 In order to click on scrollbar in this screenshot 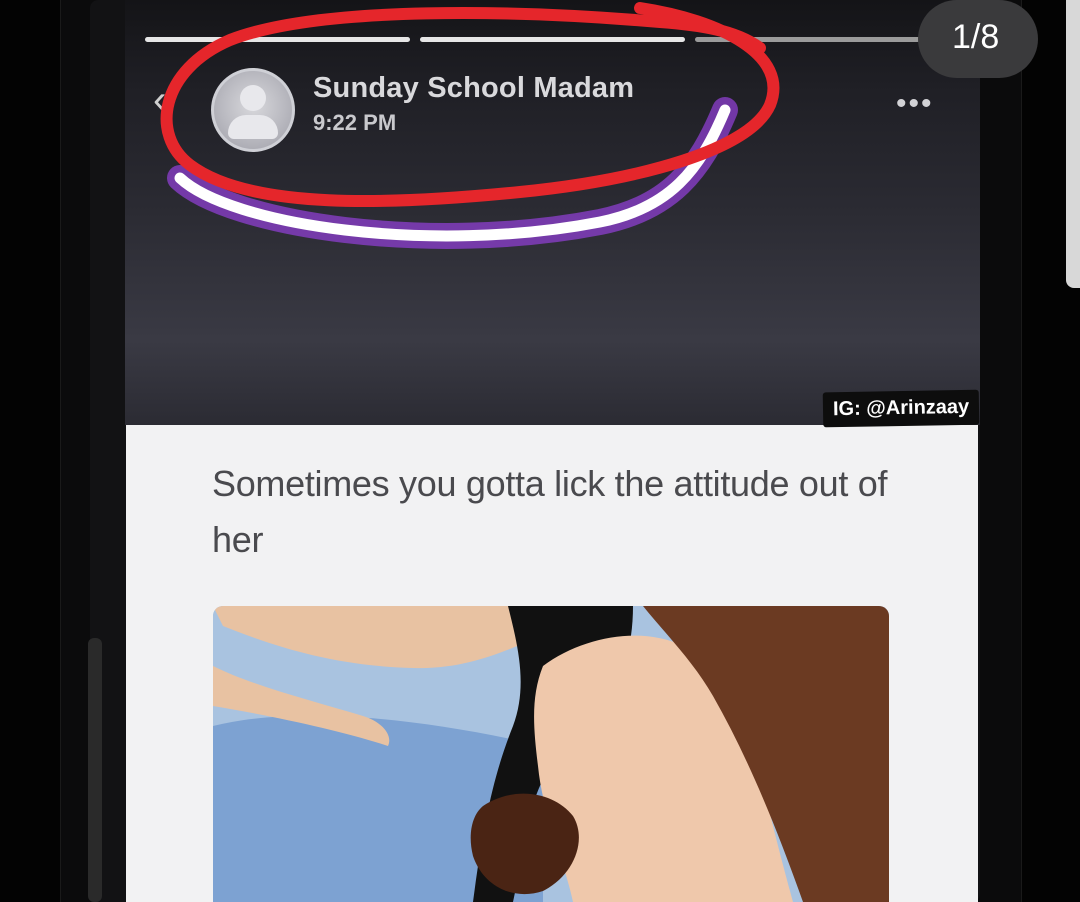, I will do `click(1073, 144)`.